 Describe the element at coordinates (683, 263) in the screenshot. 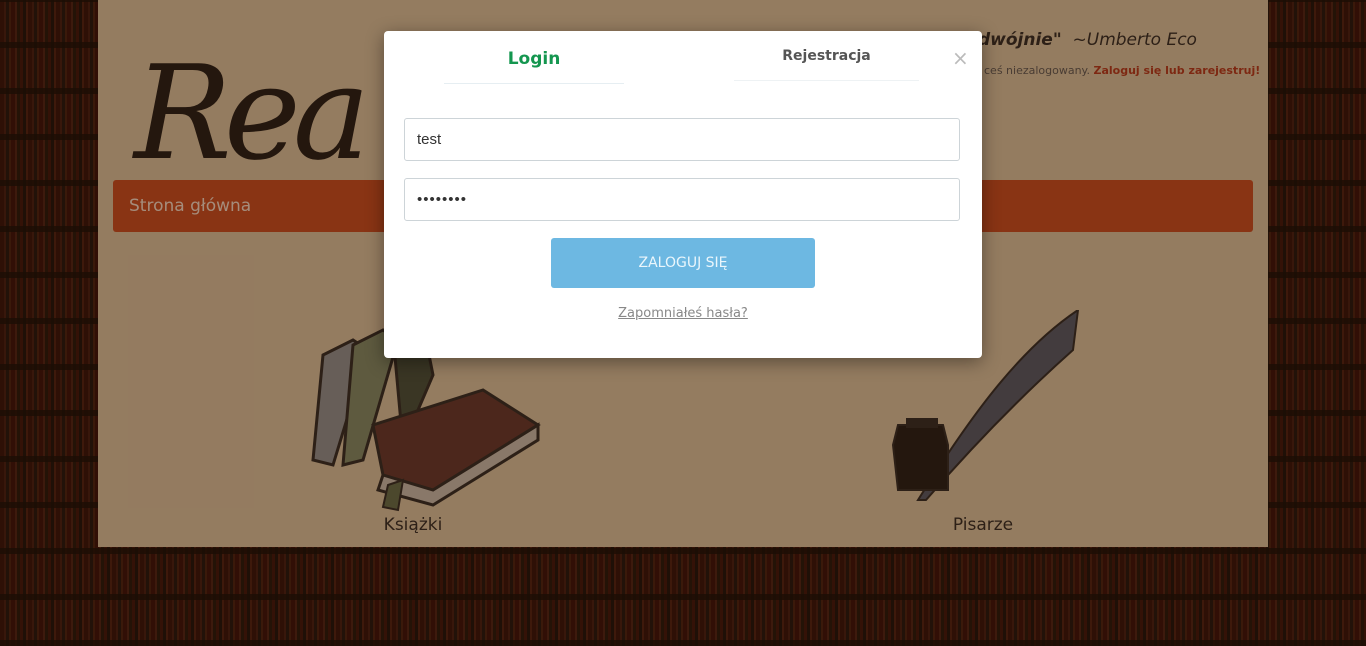

I see `login-button: ZALOGUJ SIĘ` at that location.